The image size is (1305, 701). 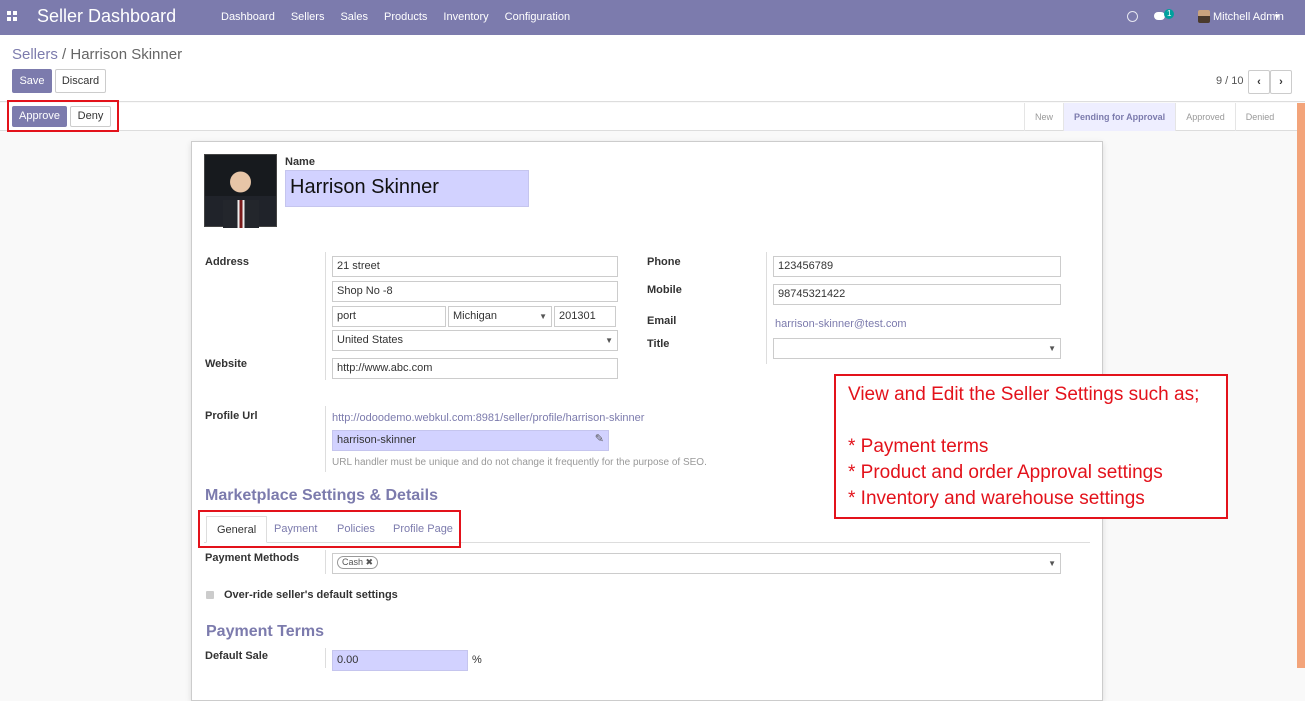 I want to click on state-select: Michigan ▼, so click(x=500, y=316).